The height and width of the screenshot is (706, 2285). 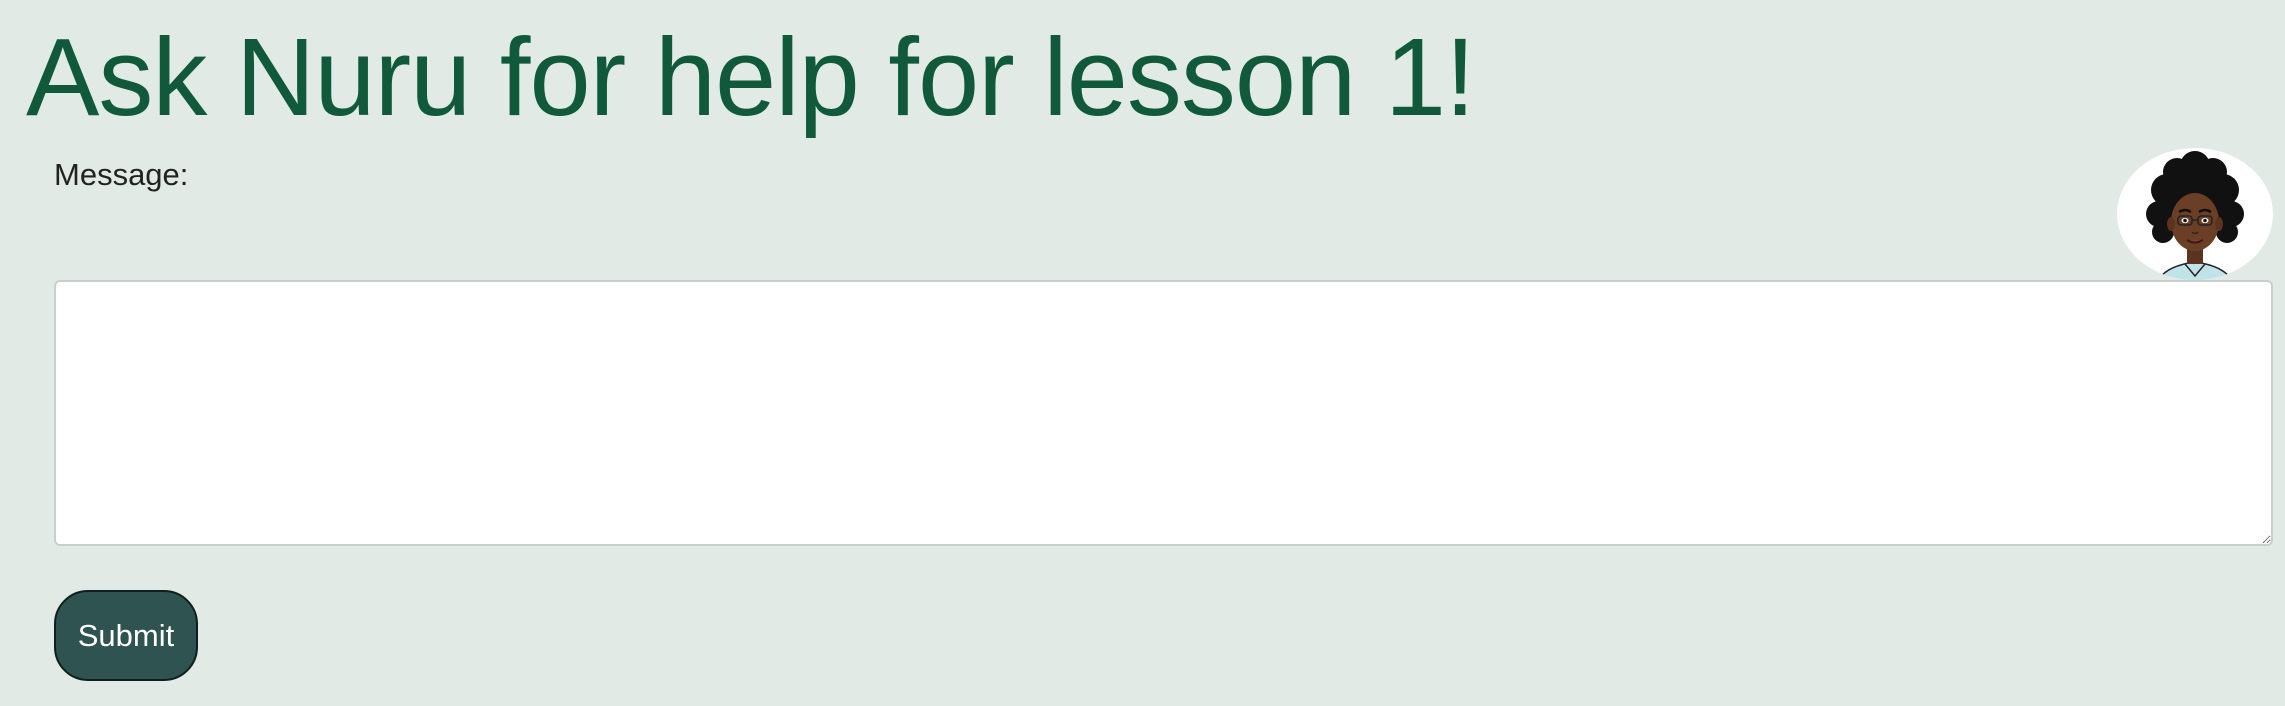 I want to click on message-label: Message:, so click(x=121, y=174).